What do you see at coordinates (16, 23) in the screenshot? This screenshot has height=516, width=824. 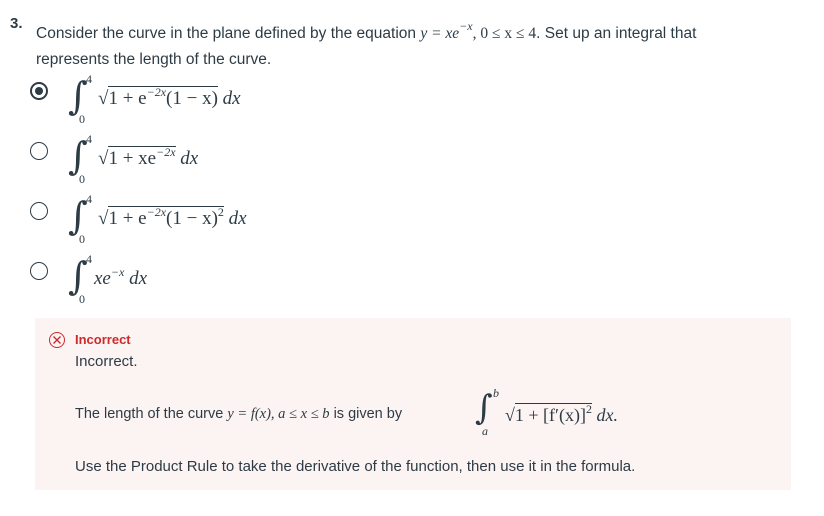 I see `question-number: 3.` at bounding box center [16, 23].